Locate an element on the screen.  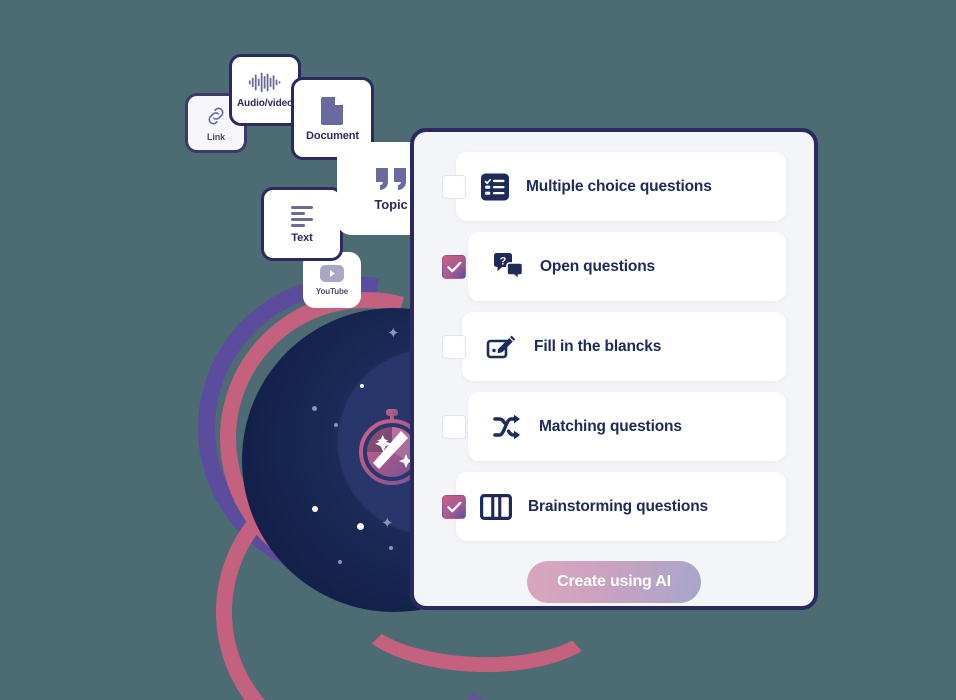
pencil-edit-box-icon is located at coordinates (501, 346).